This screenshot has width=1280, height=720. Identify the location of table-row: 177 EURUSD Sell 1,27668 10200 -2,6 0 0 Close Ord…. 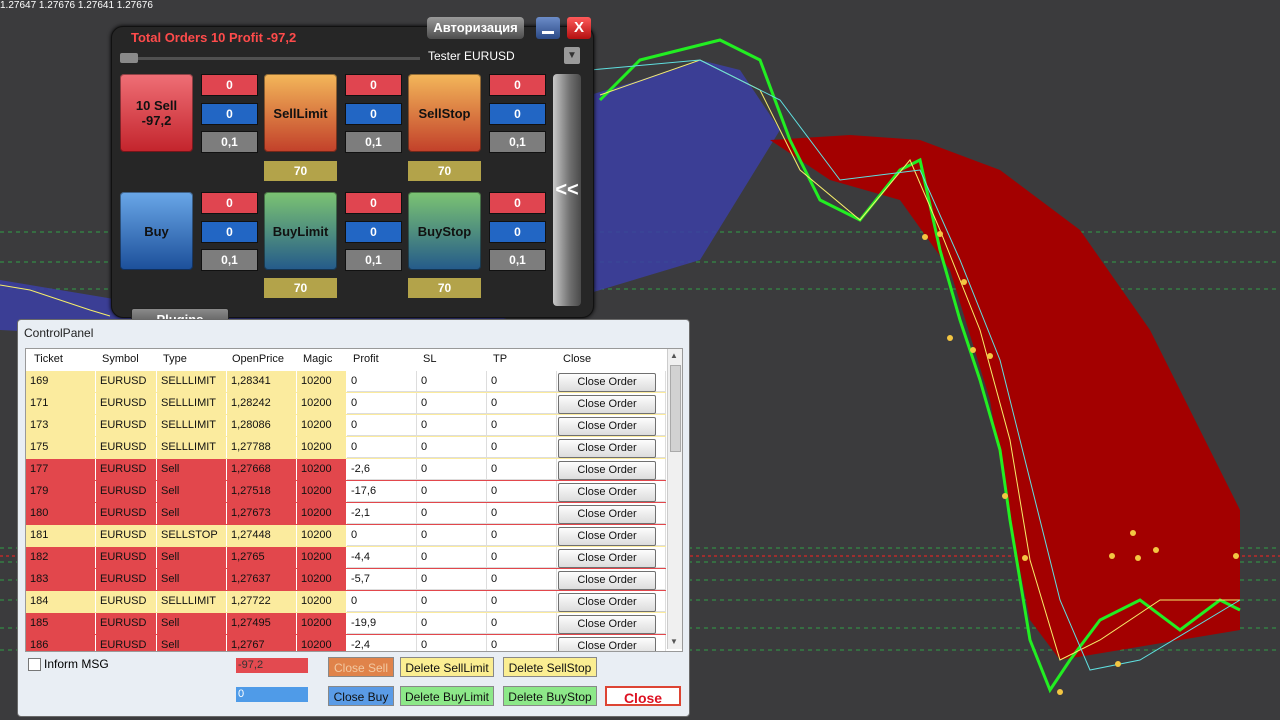
(346, 470).